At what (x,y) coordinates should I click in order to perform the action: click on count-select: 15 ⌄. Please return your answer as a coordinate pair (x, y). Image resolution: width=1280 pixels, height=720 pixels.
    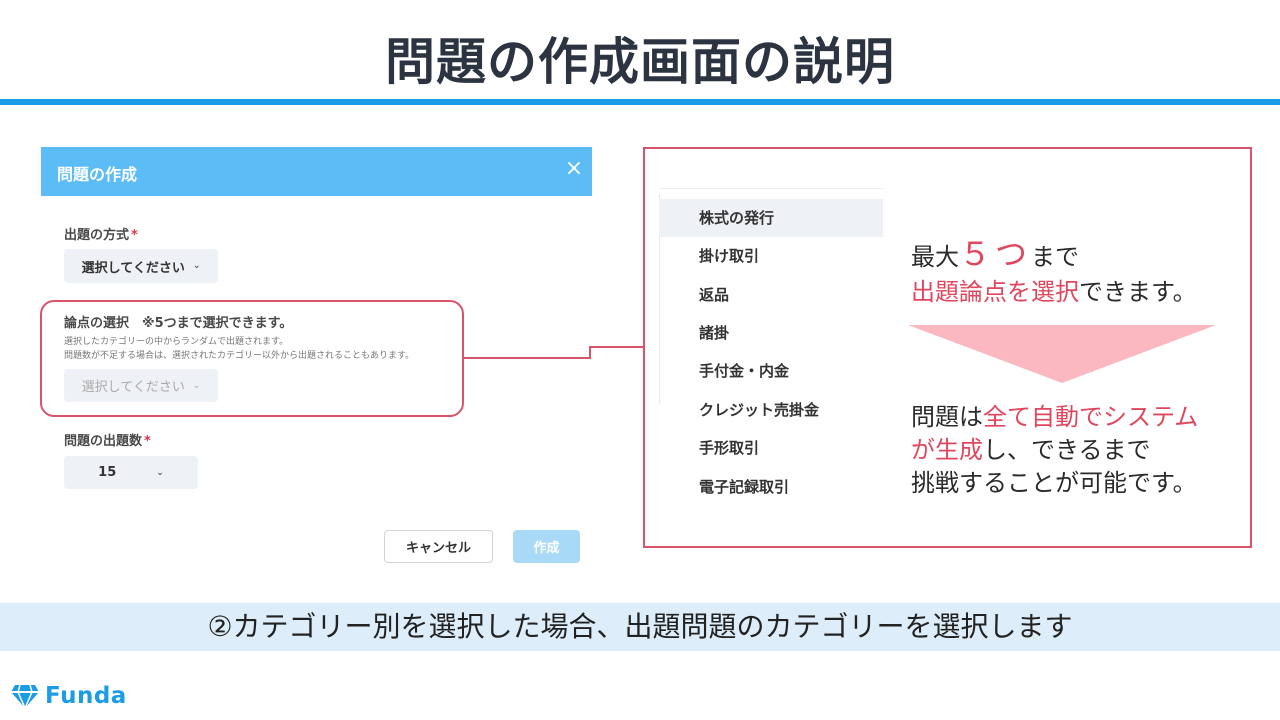
    Looking at the image, I should click on (131, 472).